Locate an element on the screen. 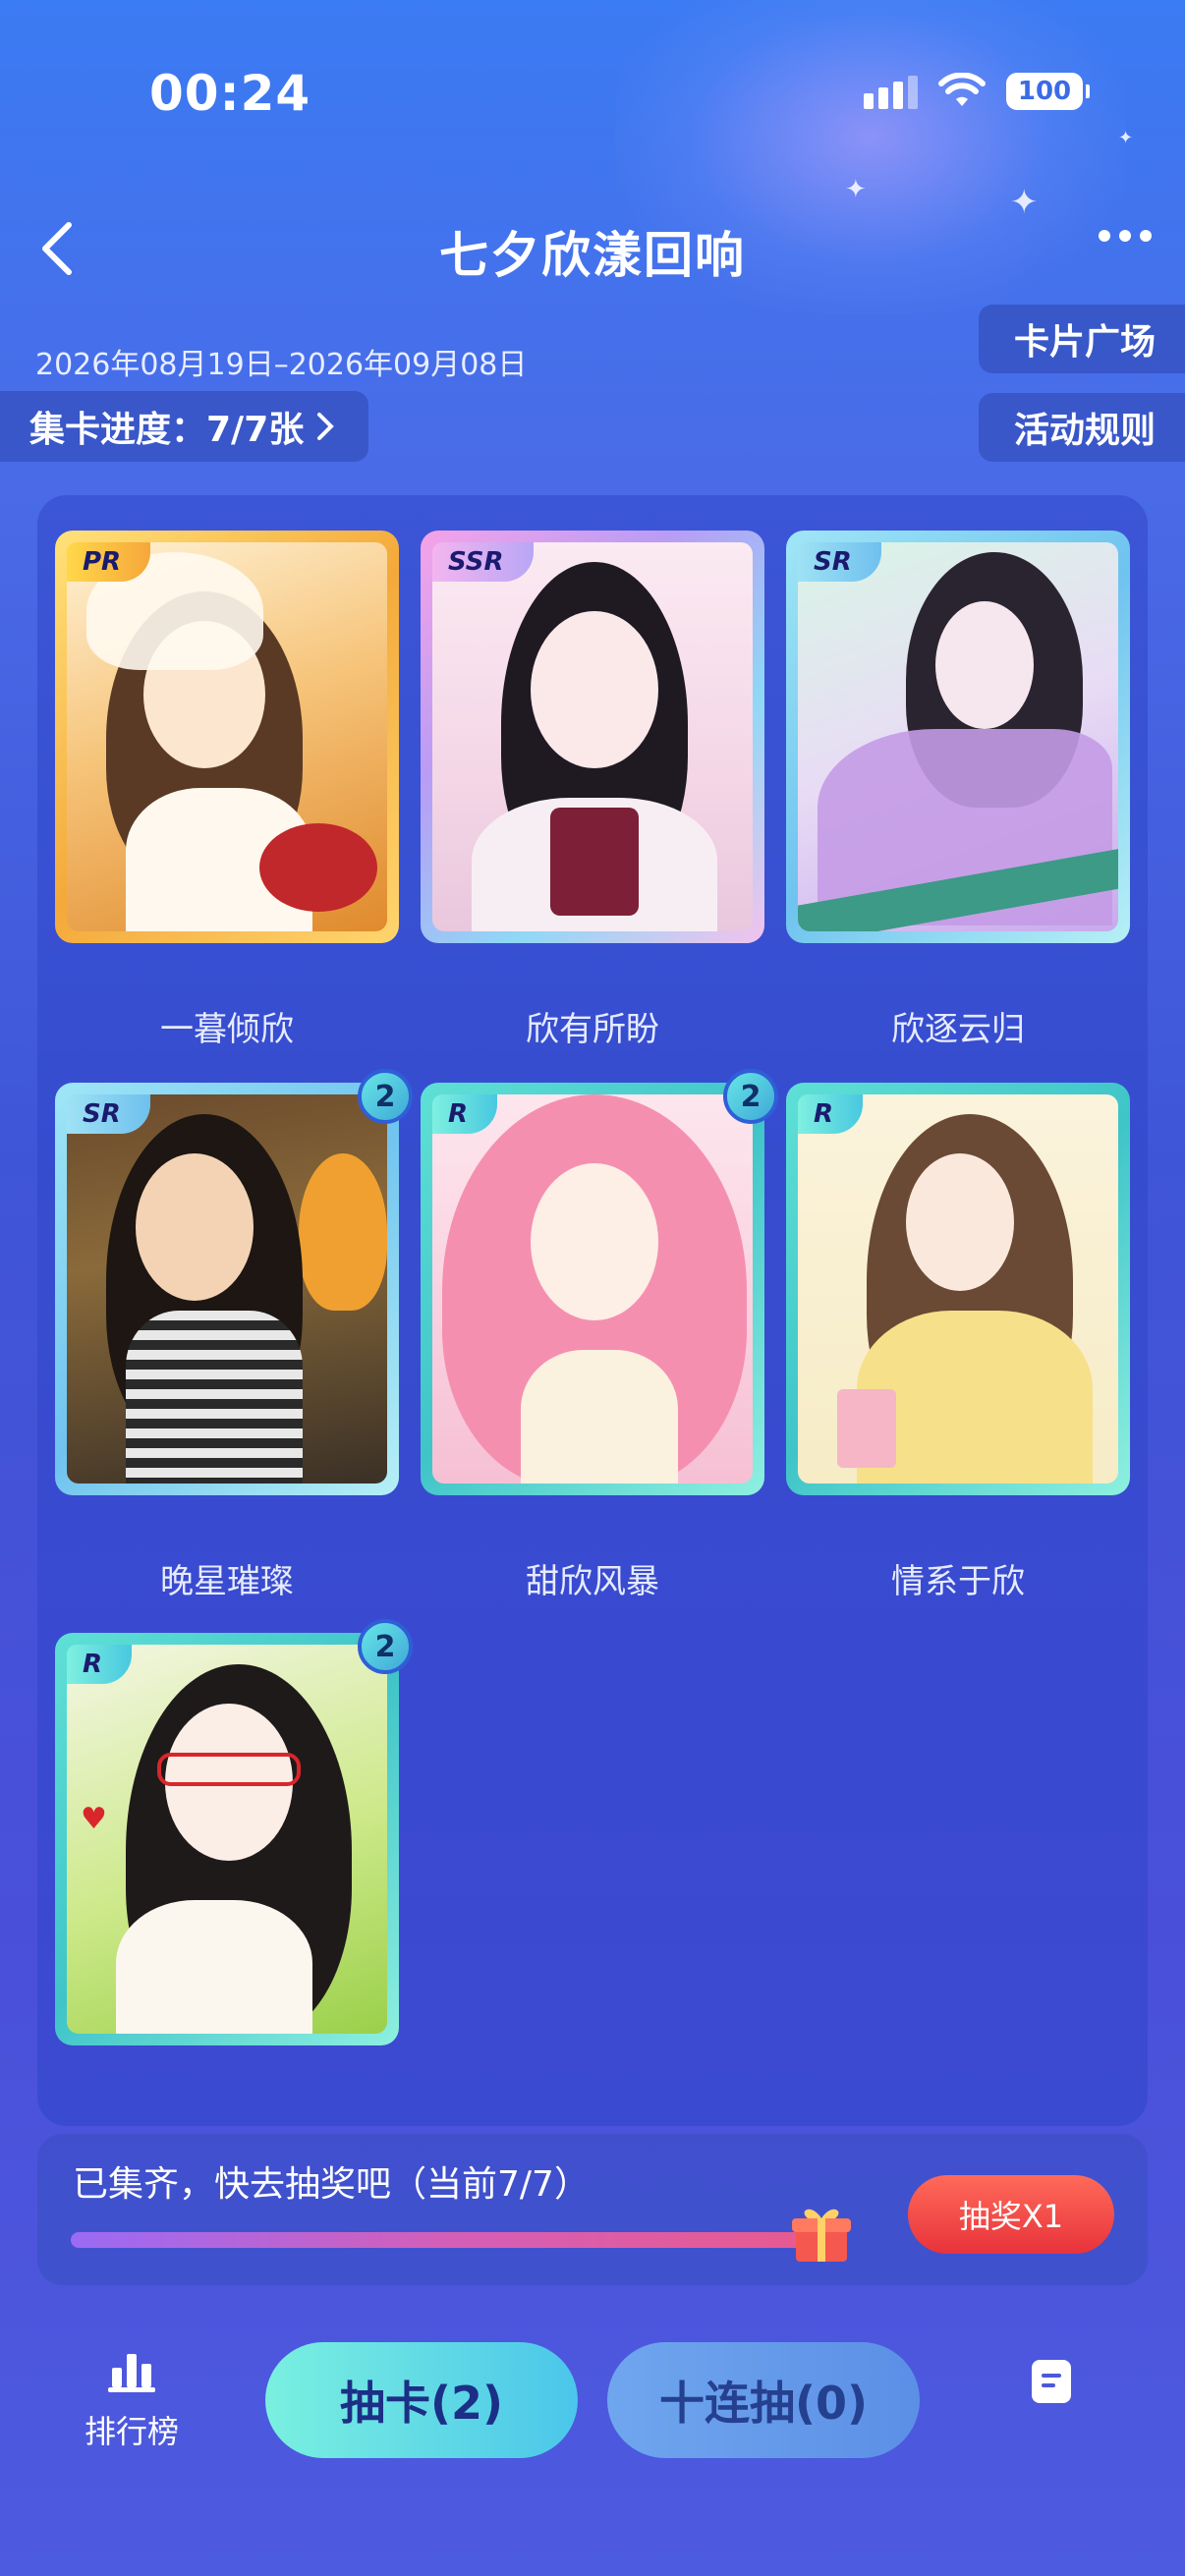 The image size is (1185, 2576). chevron-right-icon is located at coordinates (326, 426).